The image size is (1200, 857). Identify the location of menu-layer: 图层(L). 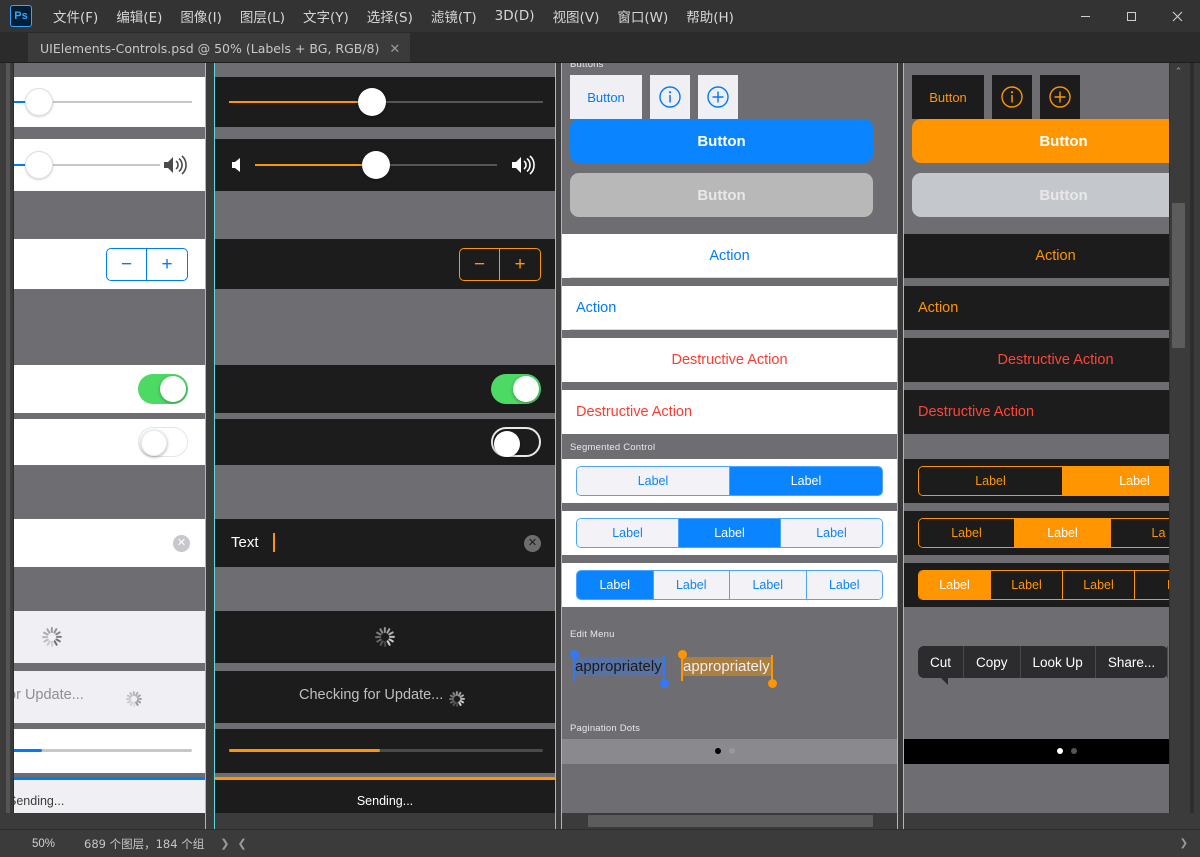
(262, 16).